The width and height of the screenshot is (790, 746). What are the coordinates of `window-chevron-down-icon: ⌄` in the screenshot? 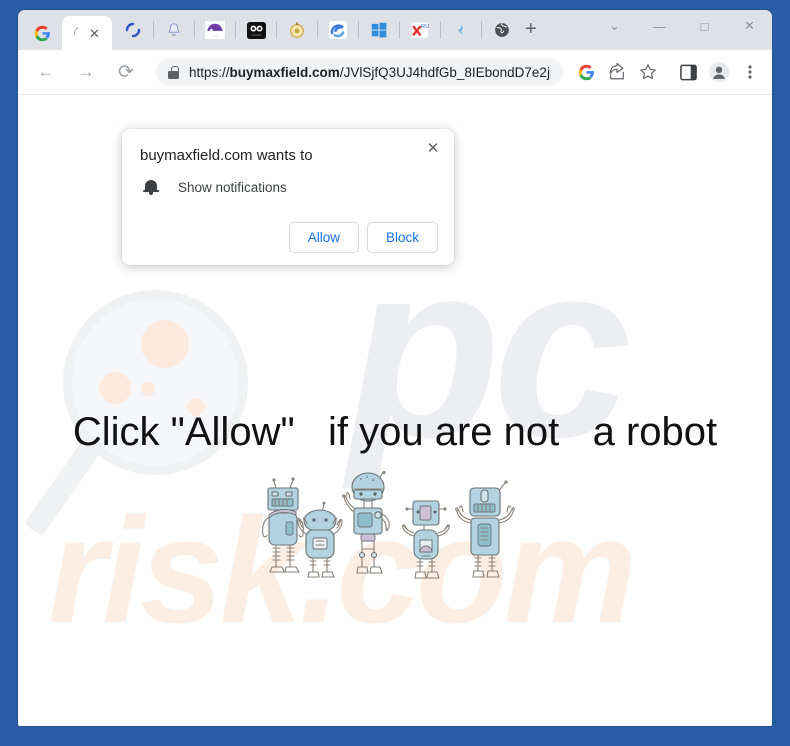 It's located at (614, 26).